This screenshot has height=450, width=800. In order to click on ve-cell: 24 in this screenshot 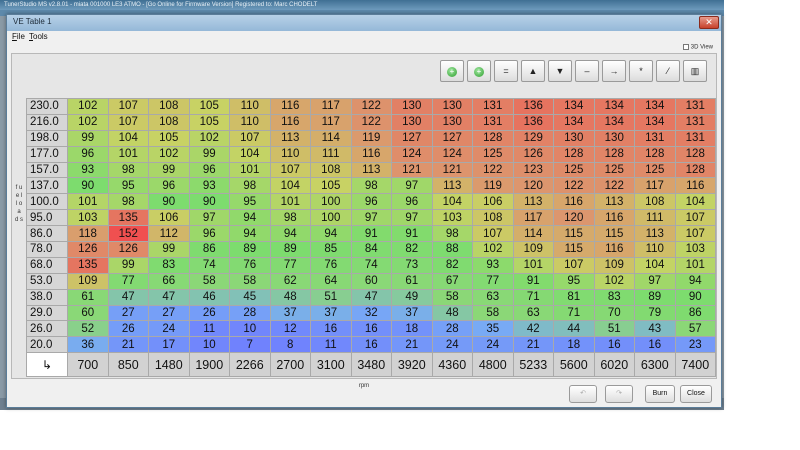, I will do `click(493, 345)`.